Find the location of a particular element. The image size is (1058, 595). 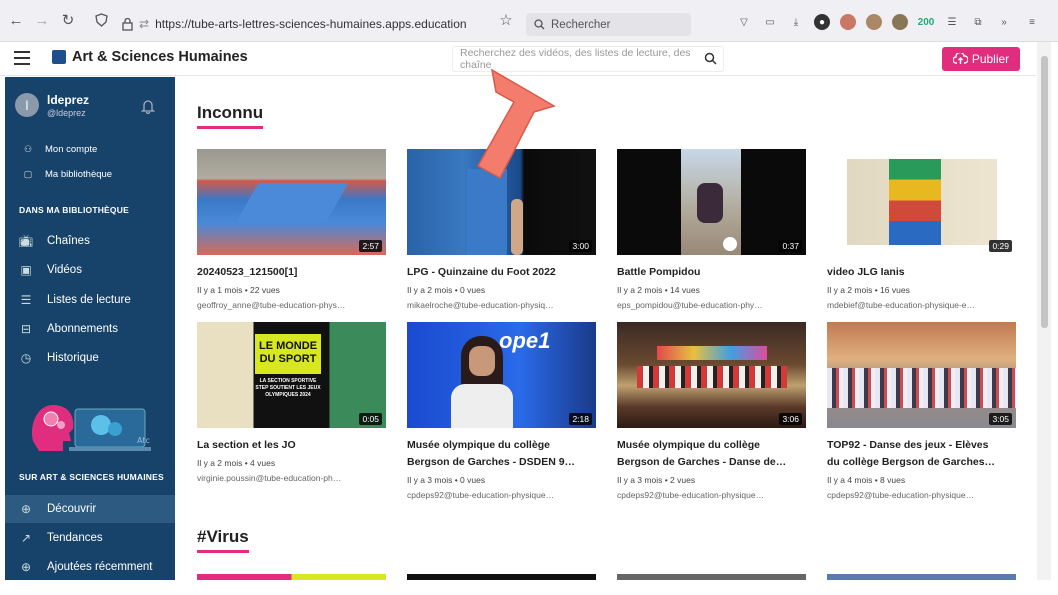

sidebar-item-label: Listes de lecture is located at coordinates (89, 300).